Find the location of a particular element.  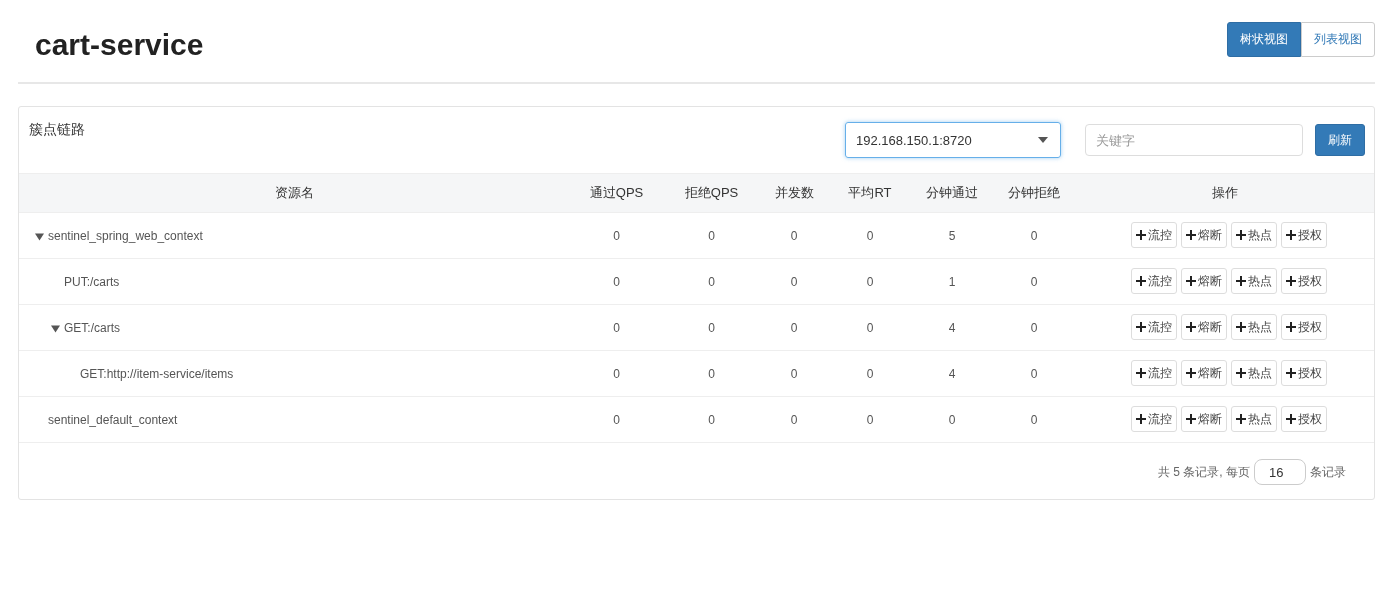

resource-name: GET:http://item-service/items is located at coordinates (157, 374).